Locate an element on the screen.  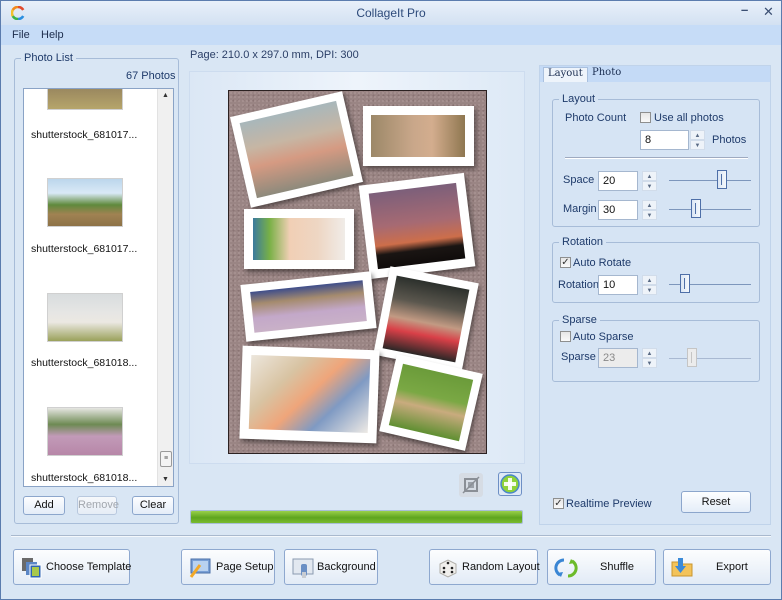
title-bar: CollageIt Pro – ✕ is located at coordinates (391, 13).